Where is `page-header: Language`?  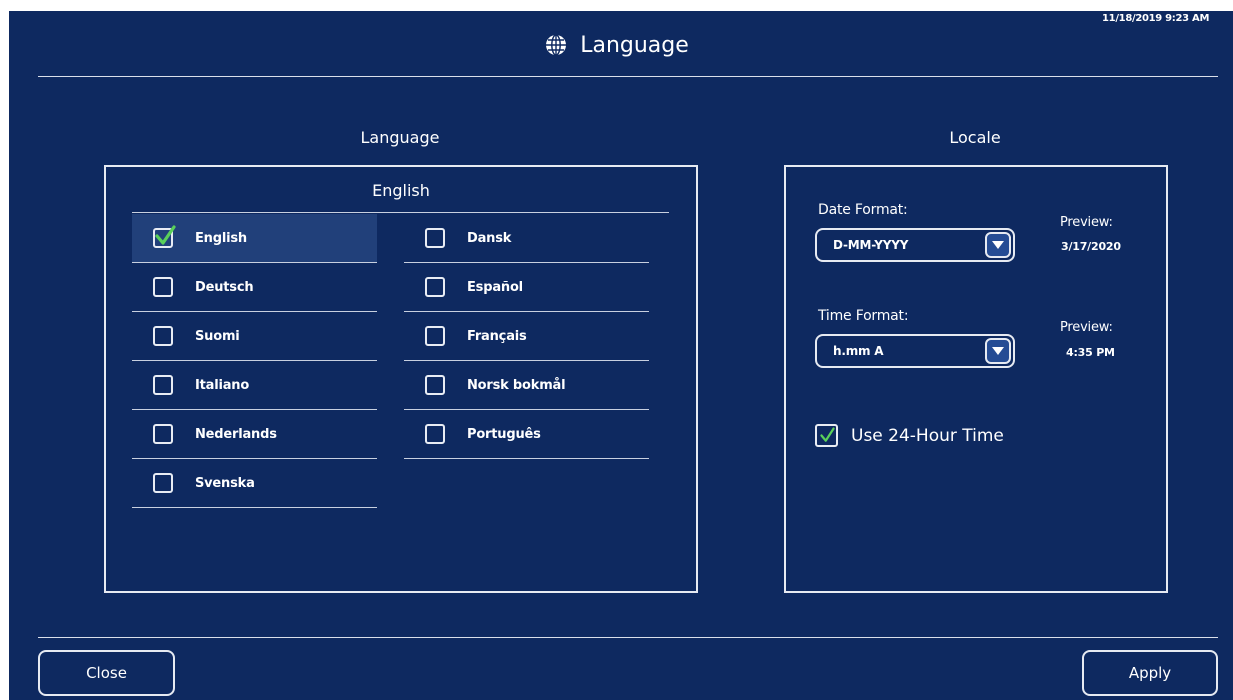
page-header: Language is located at coordinates (616, 45).